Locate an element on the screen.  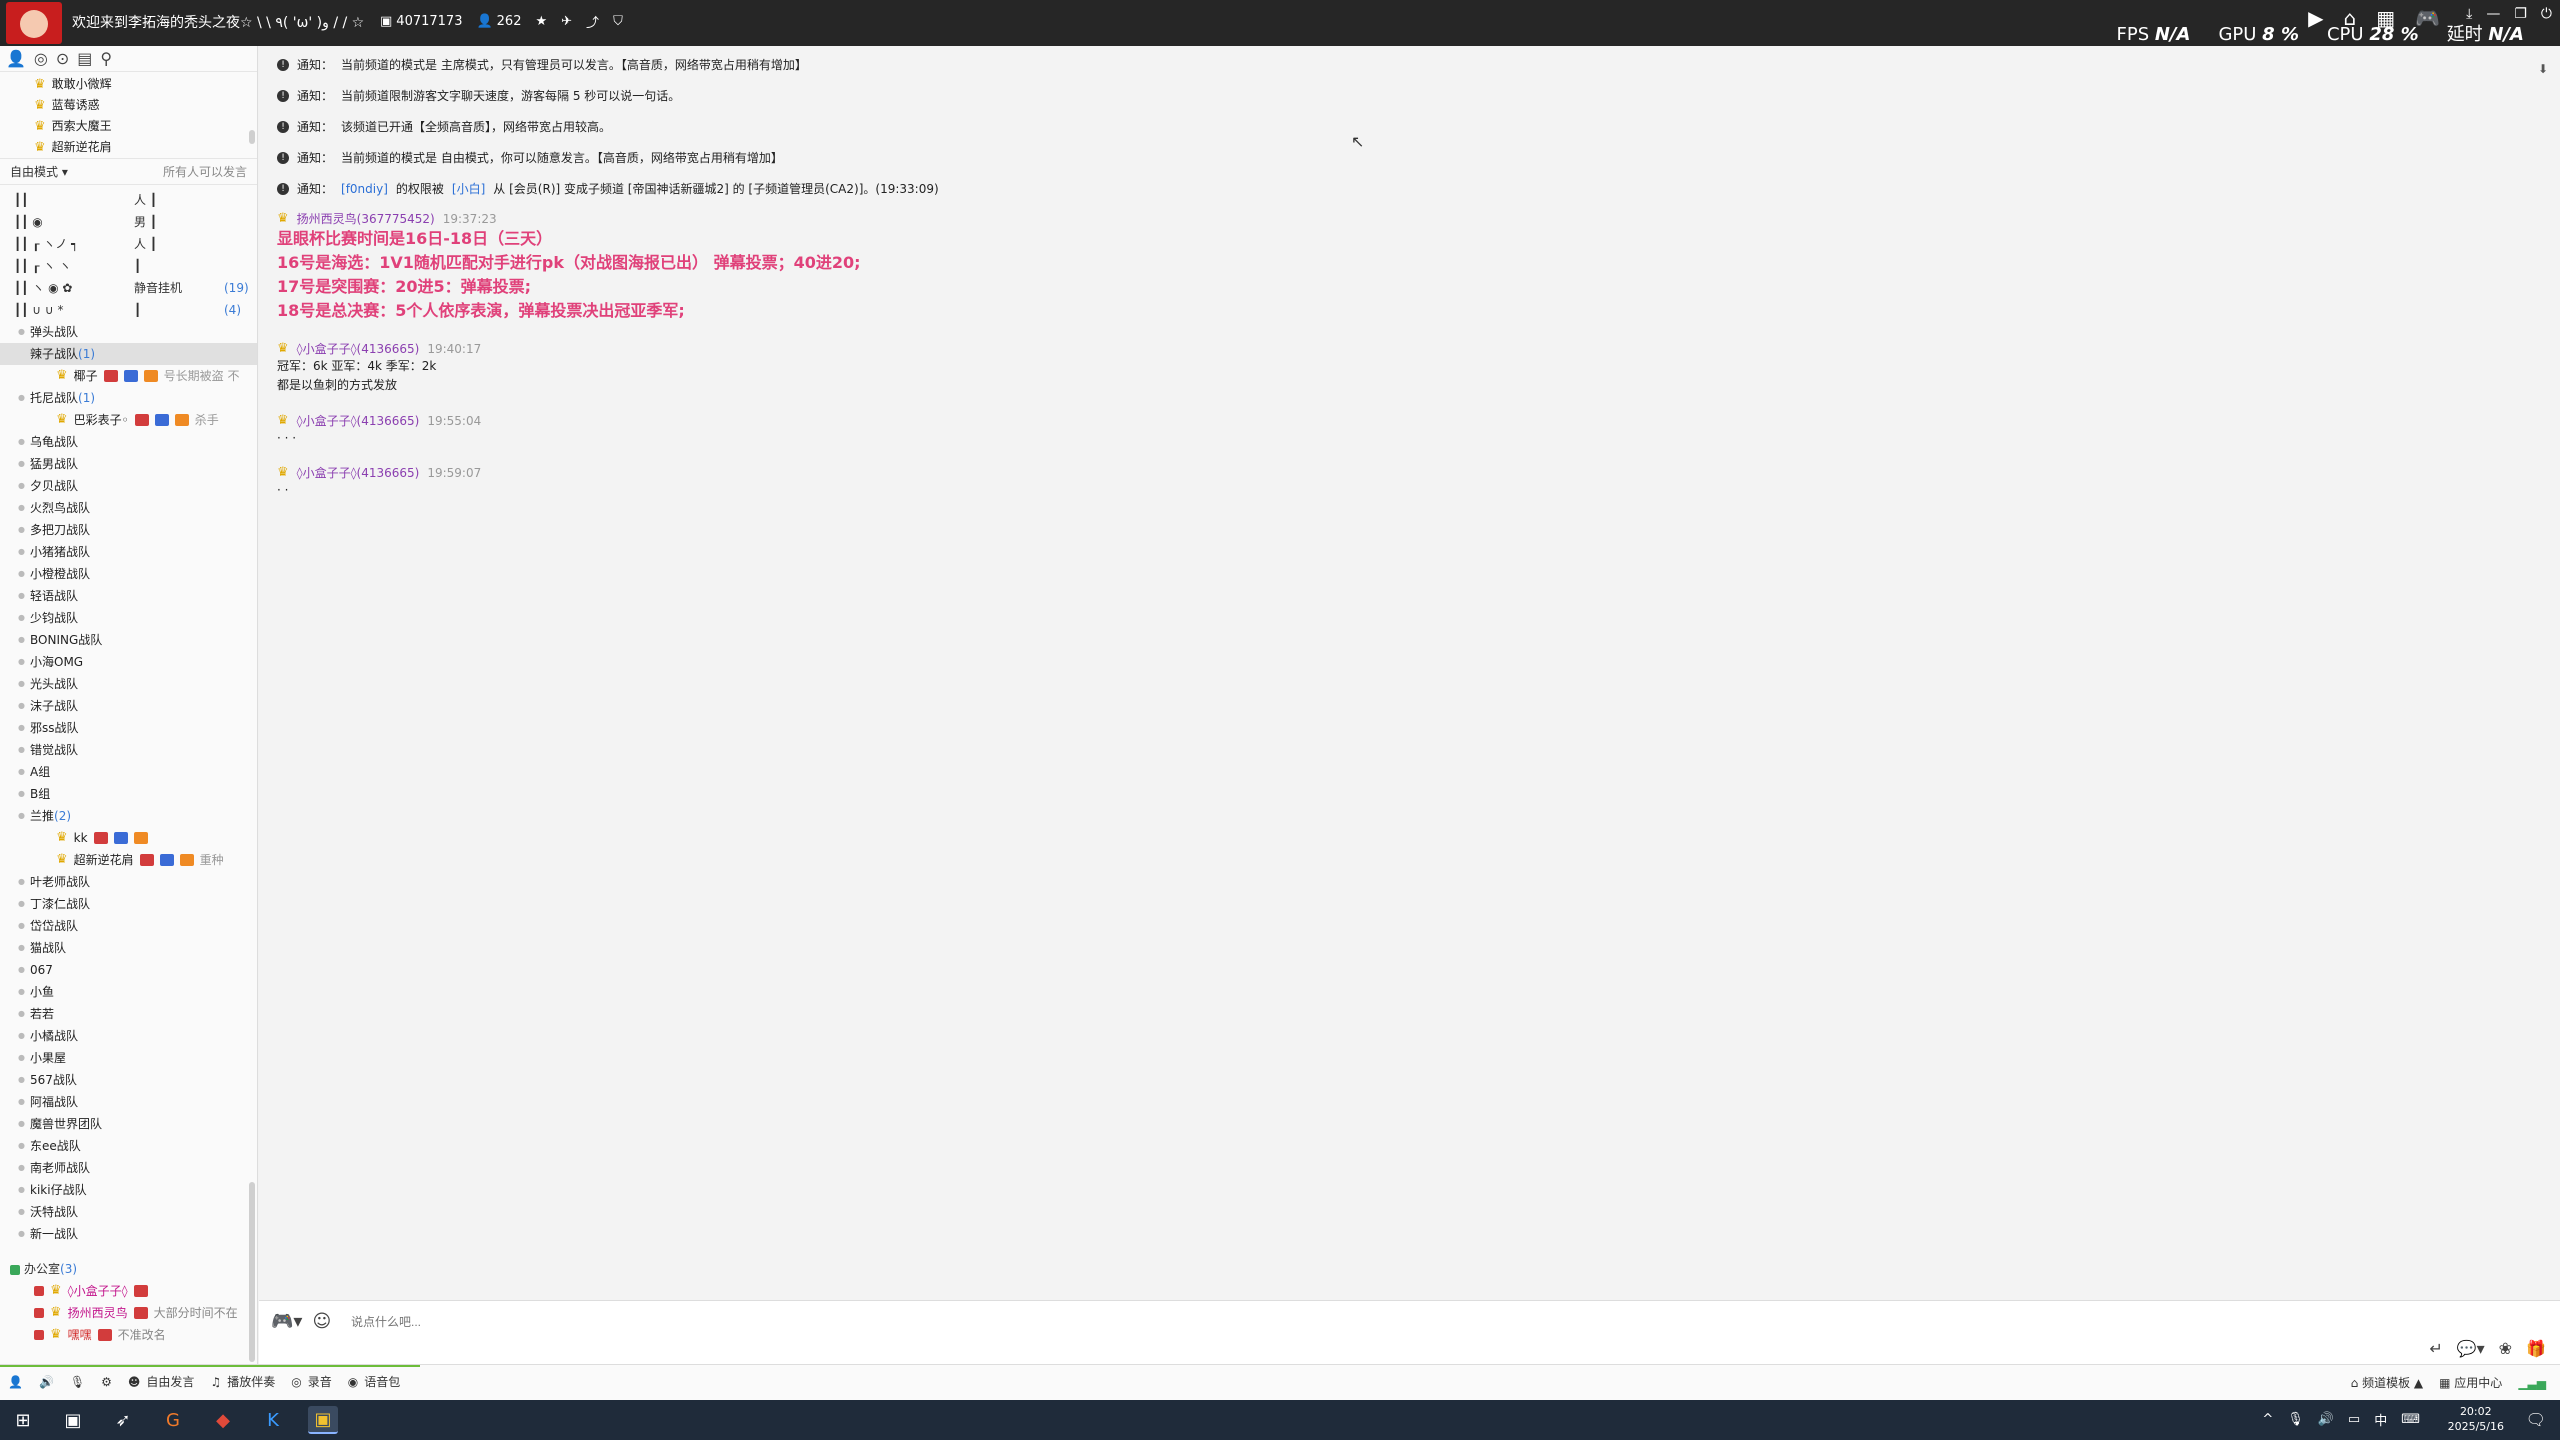
app-yy-icon: ▣ is located at coordinates (323, 1420).